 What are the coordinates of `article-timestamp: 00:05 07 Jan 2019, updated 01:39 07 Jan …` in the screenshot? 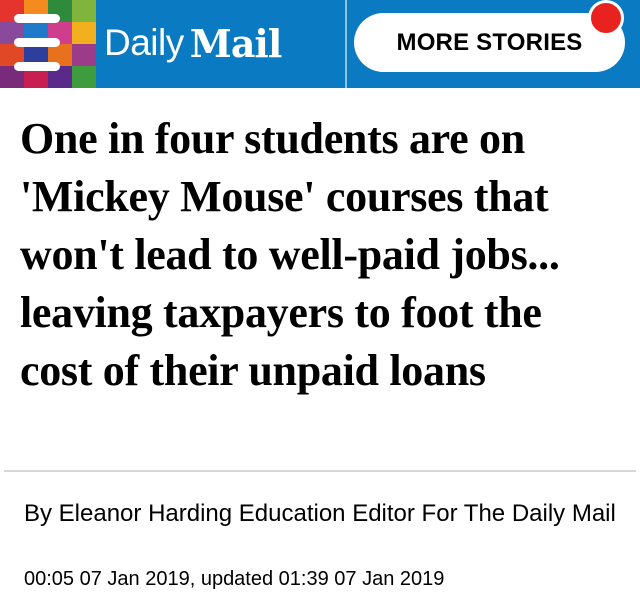 It's located at (234, 579).